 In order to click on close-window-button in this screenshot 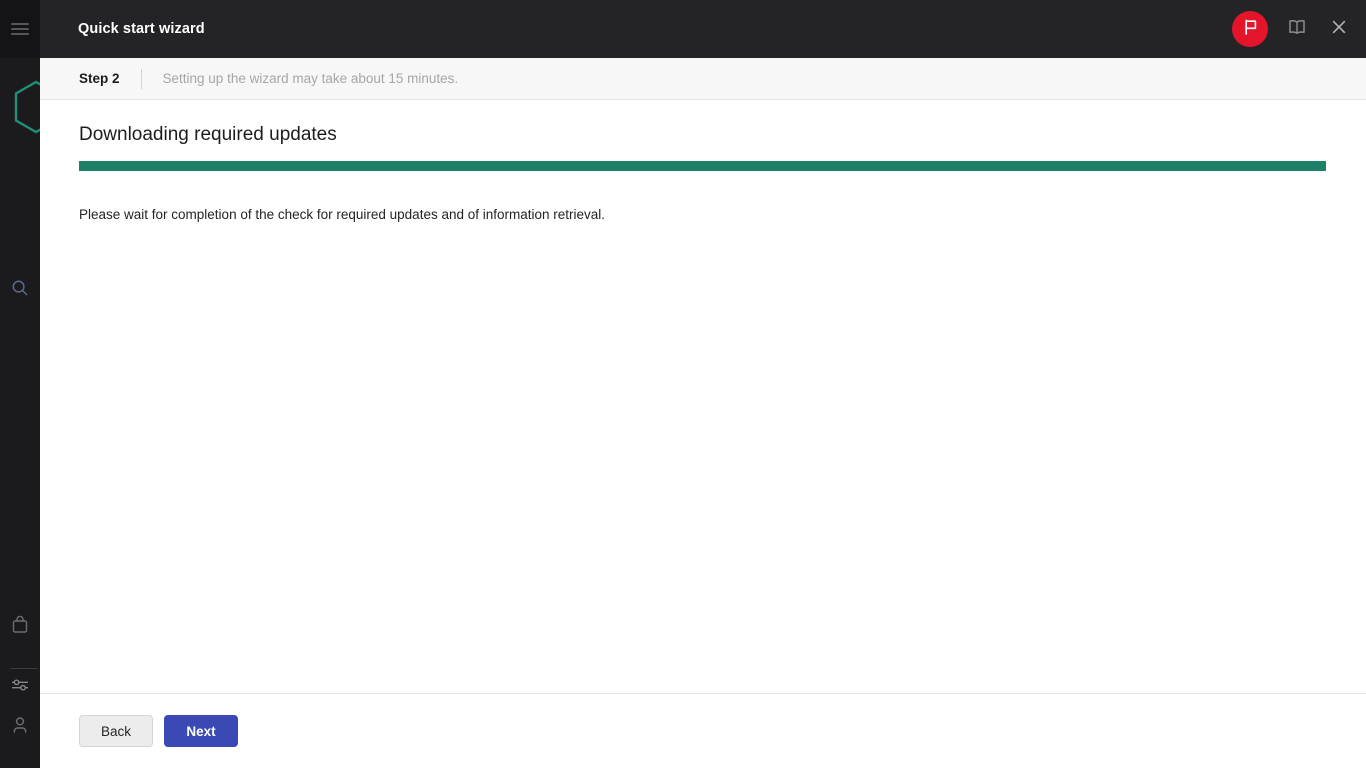, I will do `click(1339, 29)`.